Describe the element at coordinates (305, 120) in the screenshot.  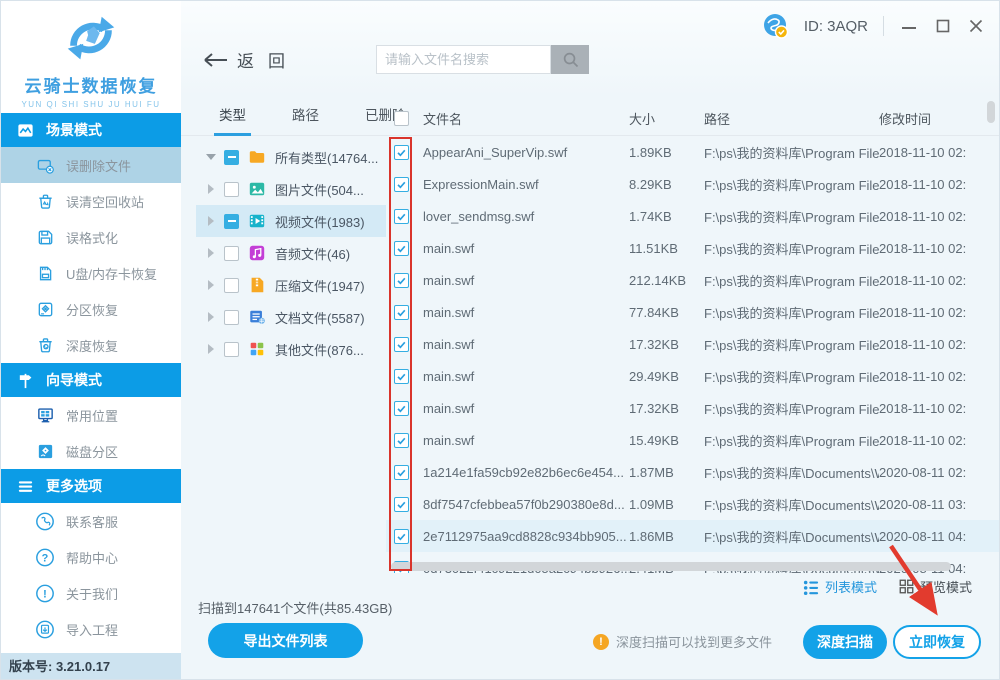
I see `tab-path: 路径` at that location.